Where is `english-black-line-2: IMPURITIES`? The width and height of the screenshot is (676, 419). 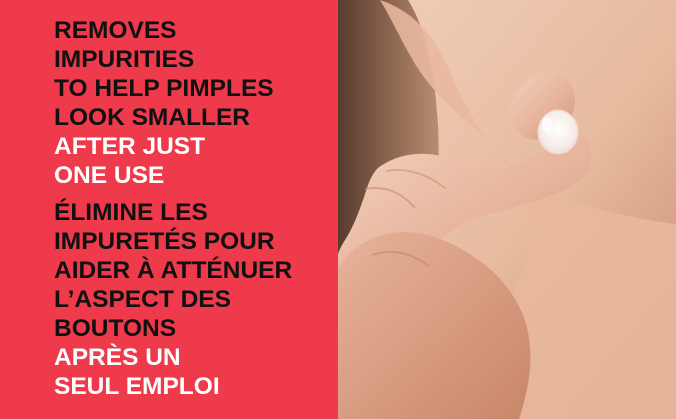
english-black-line-2: IMPURITIES is located at coordinates (124, 59).